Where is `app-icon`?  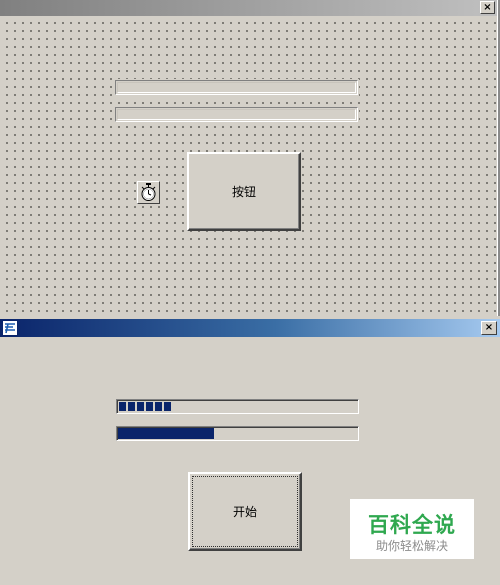
app-icon is located at coordinates (10, 328).